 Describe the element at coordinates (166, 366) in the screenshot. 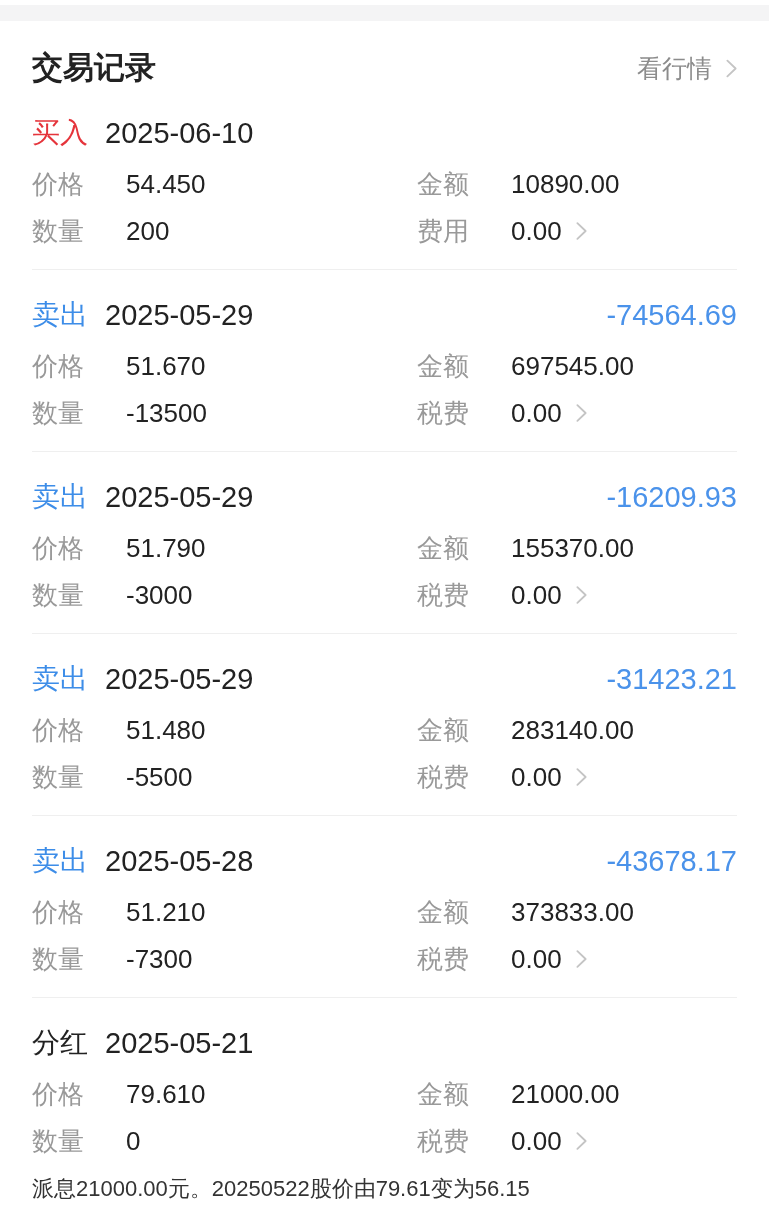

I see `field-value: 51.670` at that location.